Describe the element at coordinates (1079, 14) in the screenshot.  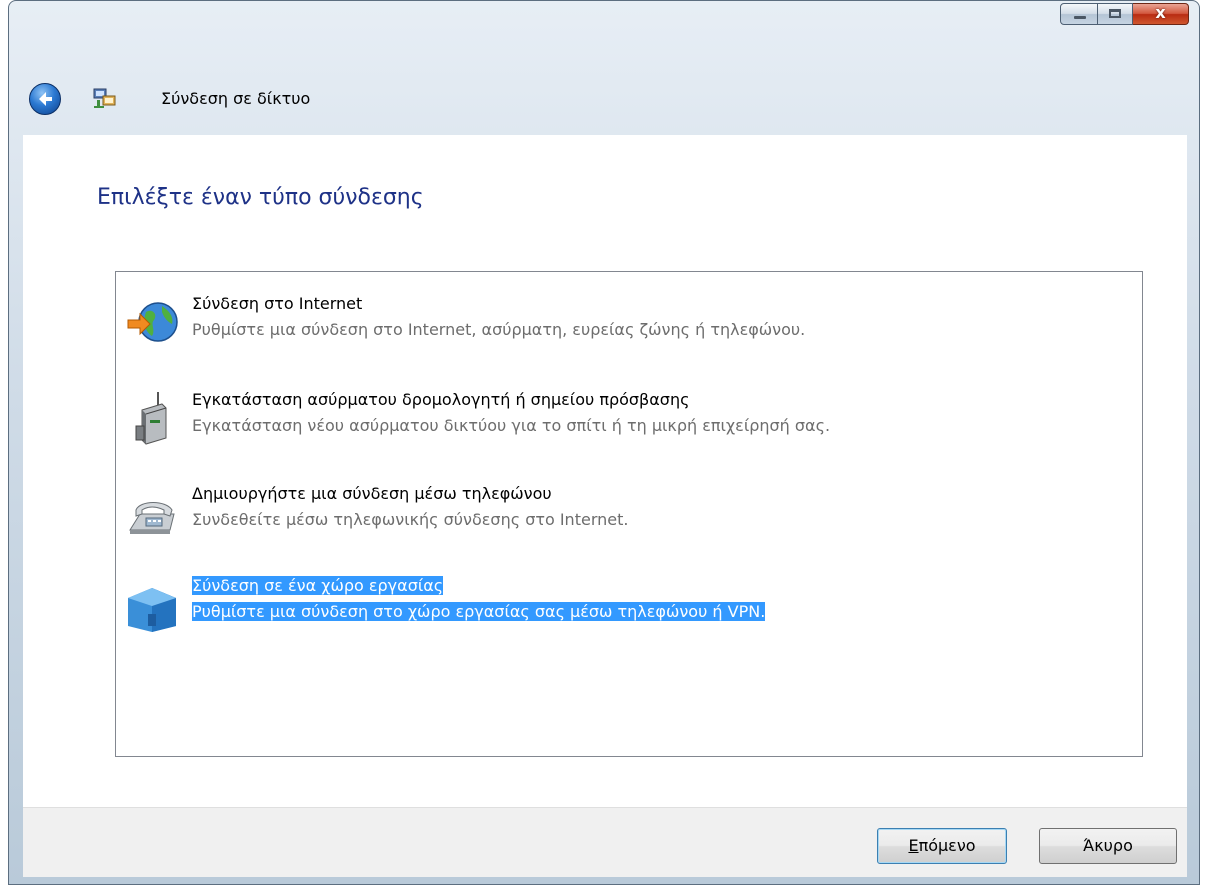
I see `minimize-button` at that location.